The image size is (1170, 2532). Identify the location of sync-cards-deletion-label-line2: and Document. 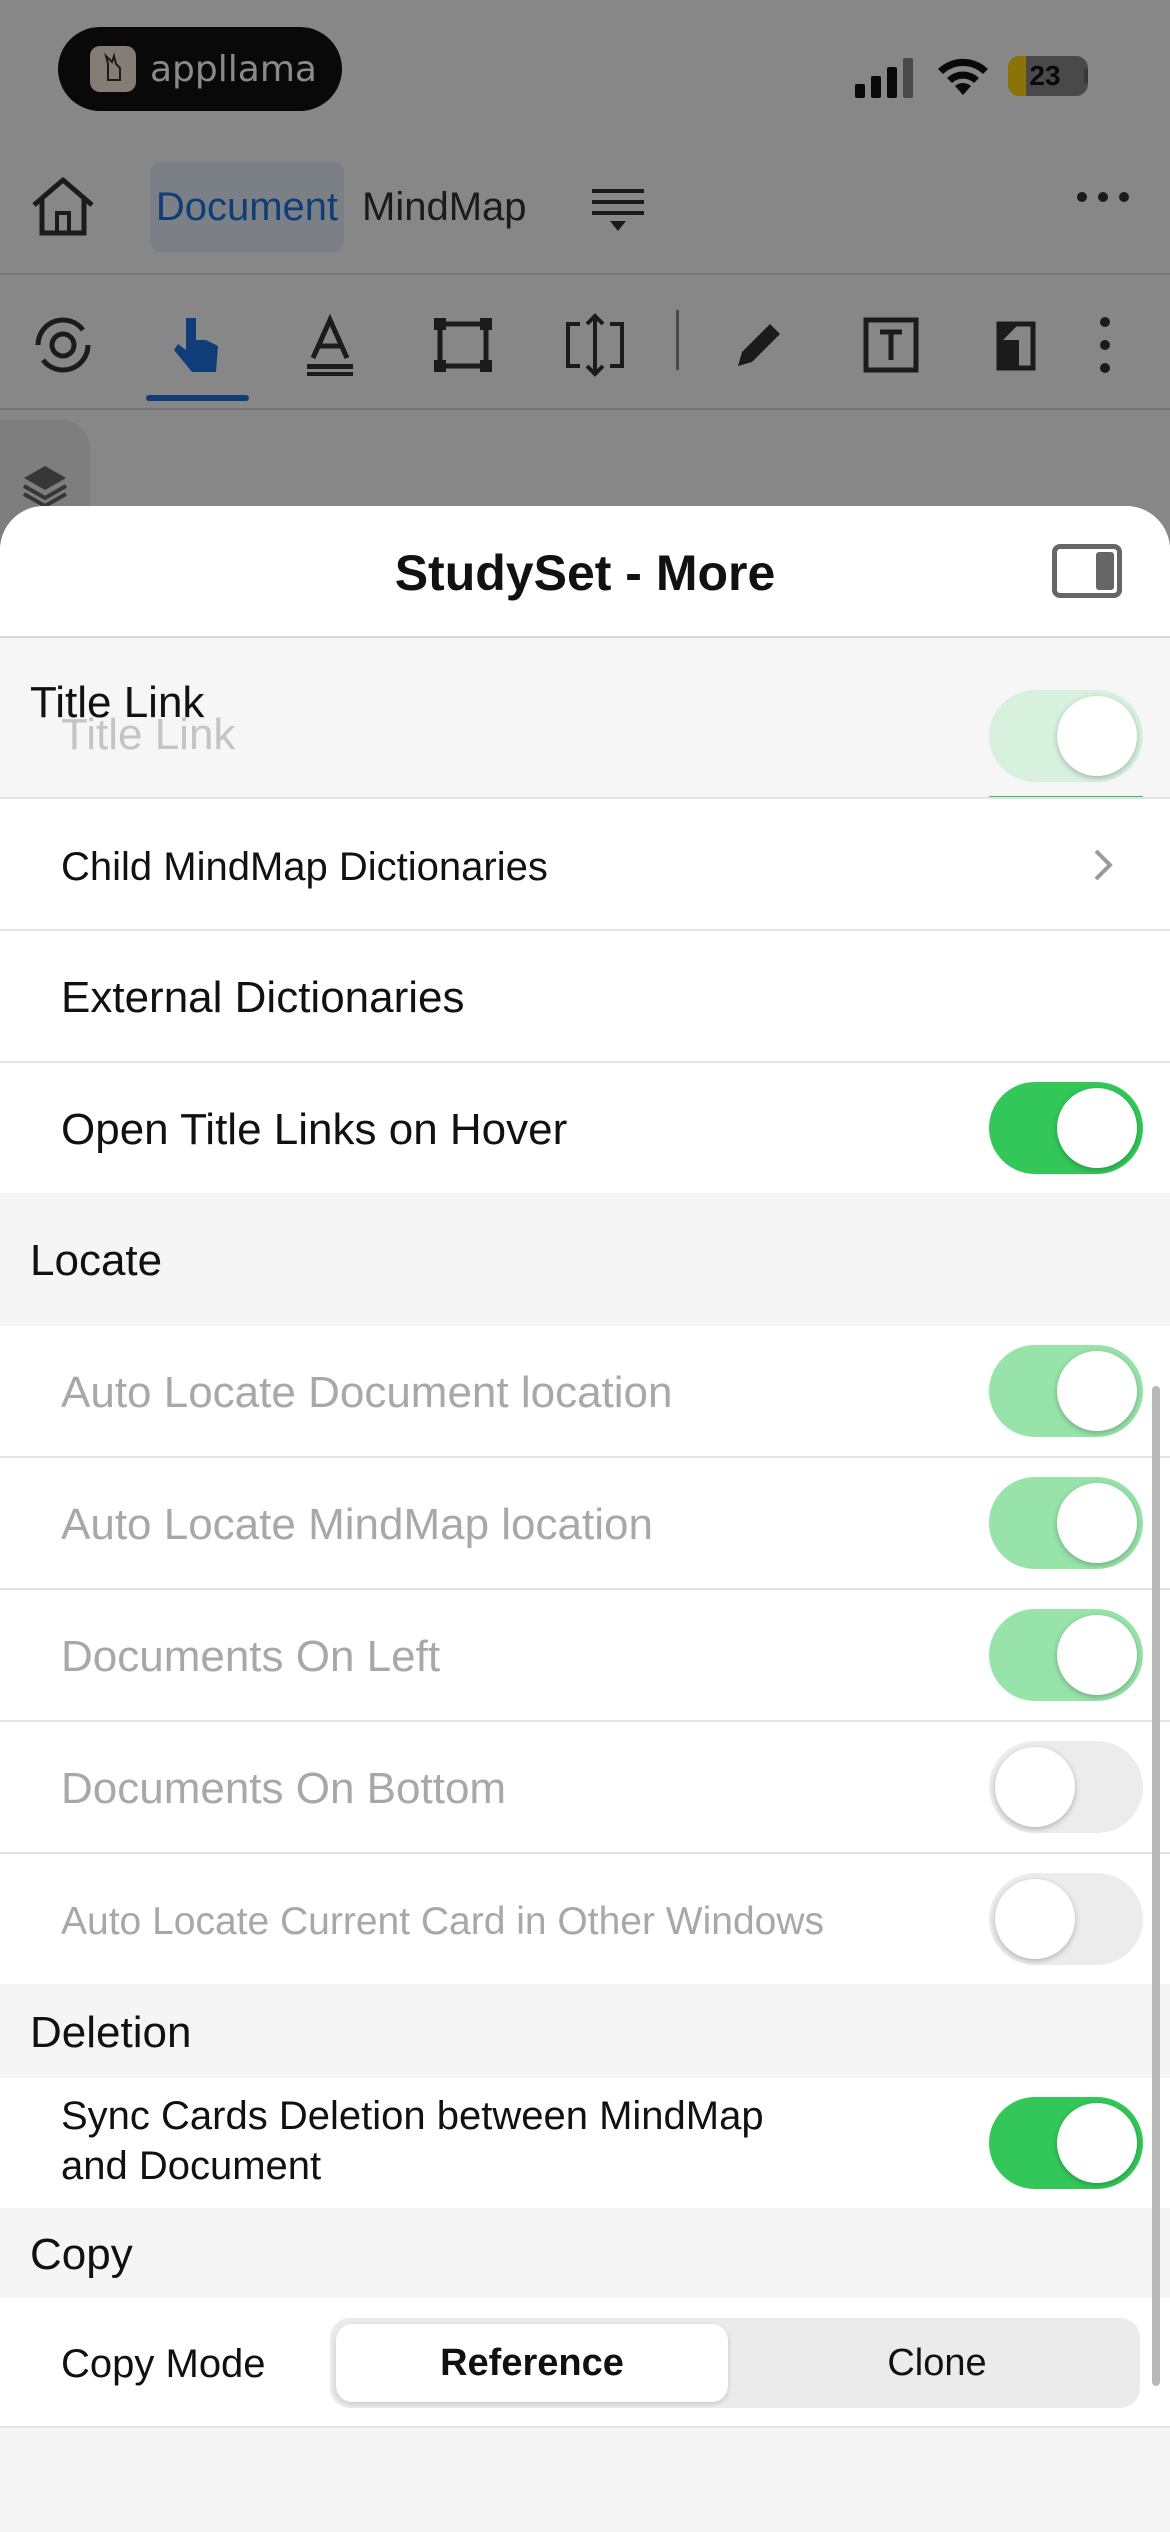
(191, 2166).